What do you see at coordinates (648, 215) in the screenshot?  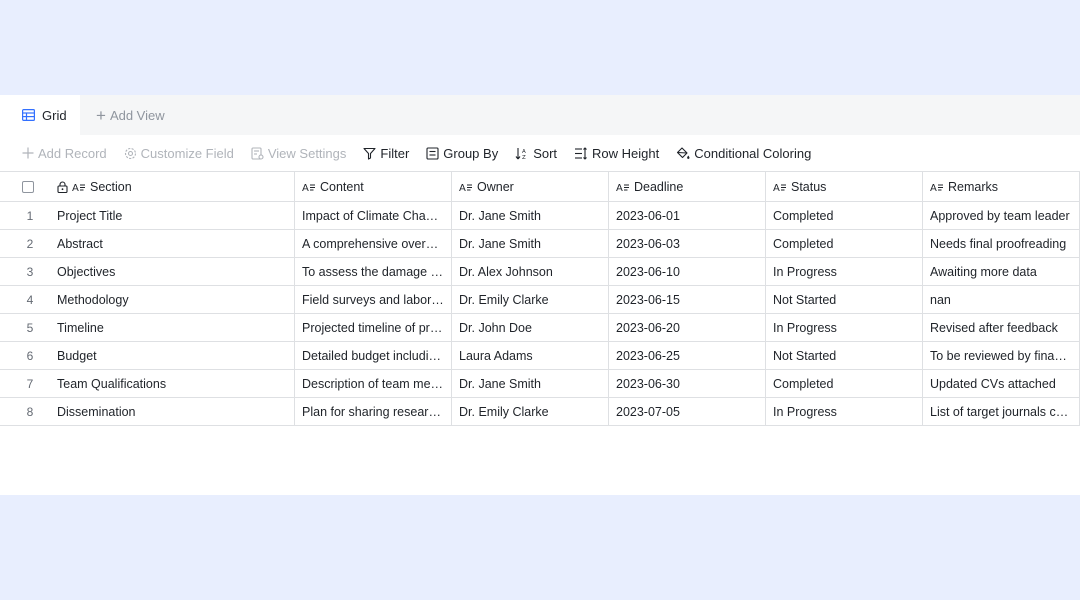 I see `cell-text: 2023-06-01` at bounding box center [648, 215].